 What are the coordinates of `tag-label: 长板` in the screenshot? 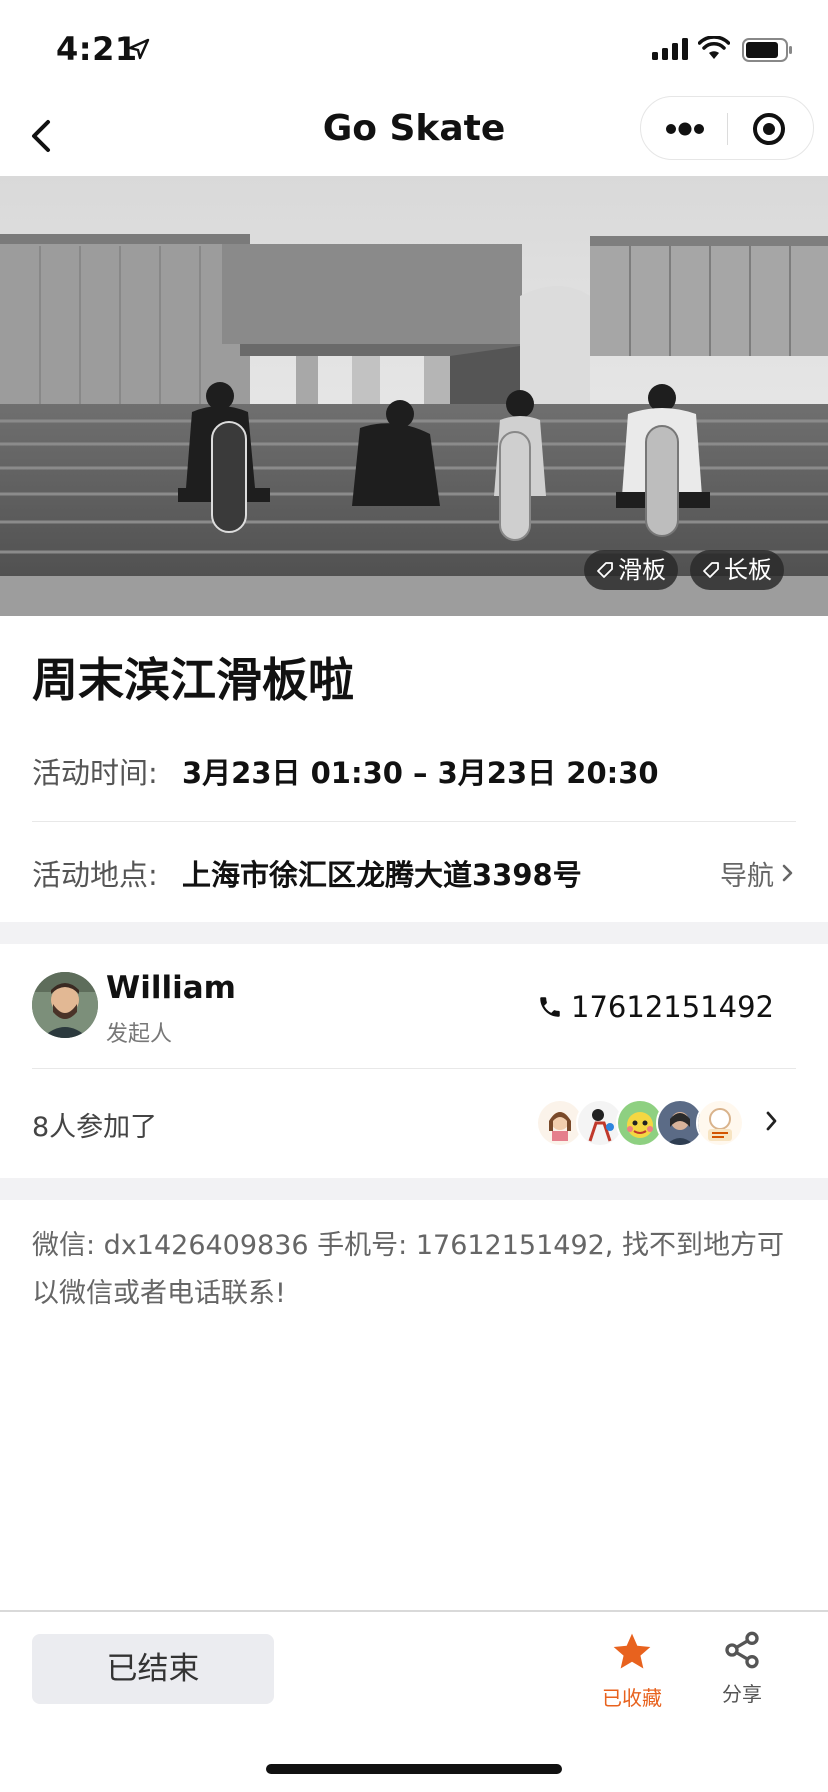 It's located at (748, 570).